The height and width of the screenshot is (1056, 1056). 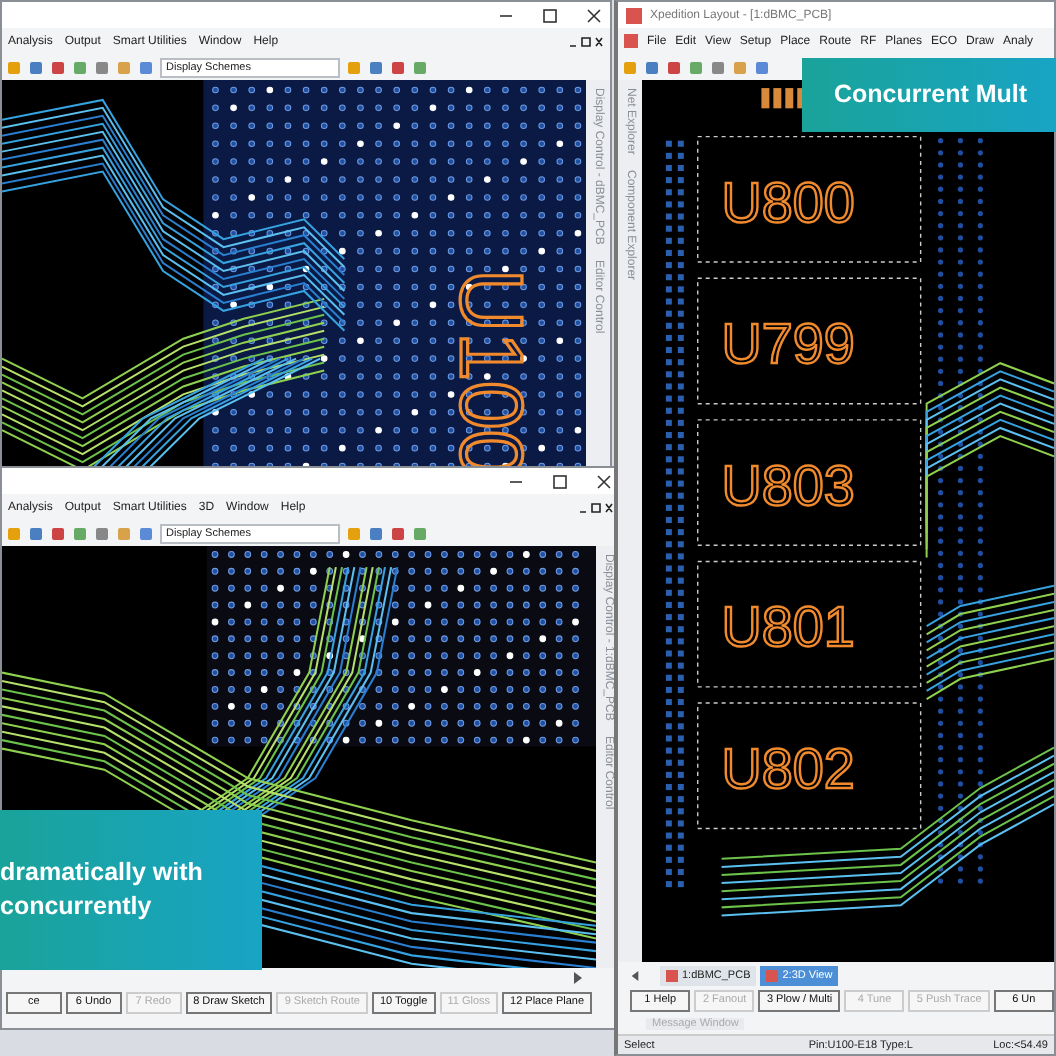 I want to click on banner-text: Concurrent Mult, so click(x=932, y=95).